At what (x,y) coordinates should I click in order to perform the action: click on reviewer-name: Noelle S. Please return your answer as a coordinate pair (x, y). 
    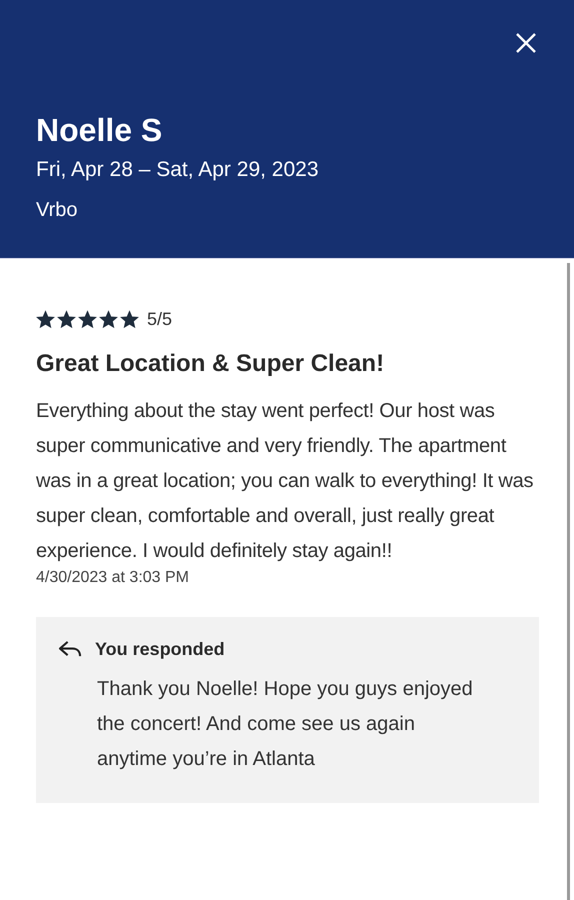
    Looking at the image, I should click on (99, 130).